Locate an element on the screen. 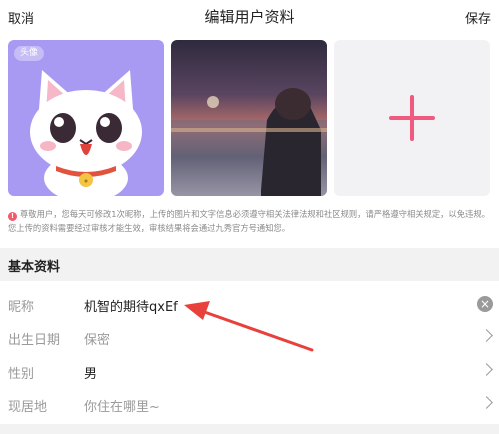 Image resolution: width=499 pixels, height=434 pixels. birthday-value: 保密 is located at coordinates (97, 340).